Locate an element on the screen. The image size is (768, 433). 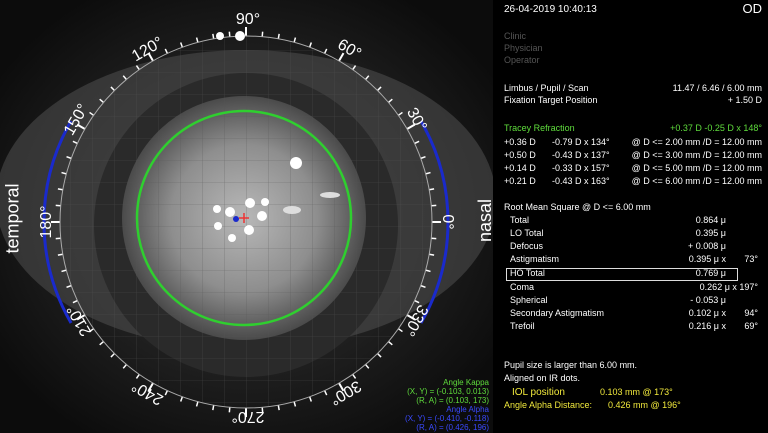
fixation-value: + 1.50 D is located at coordinates (744, 100).